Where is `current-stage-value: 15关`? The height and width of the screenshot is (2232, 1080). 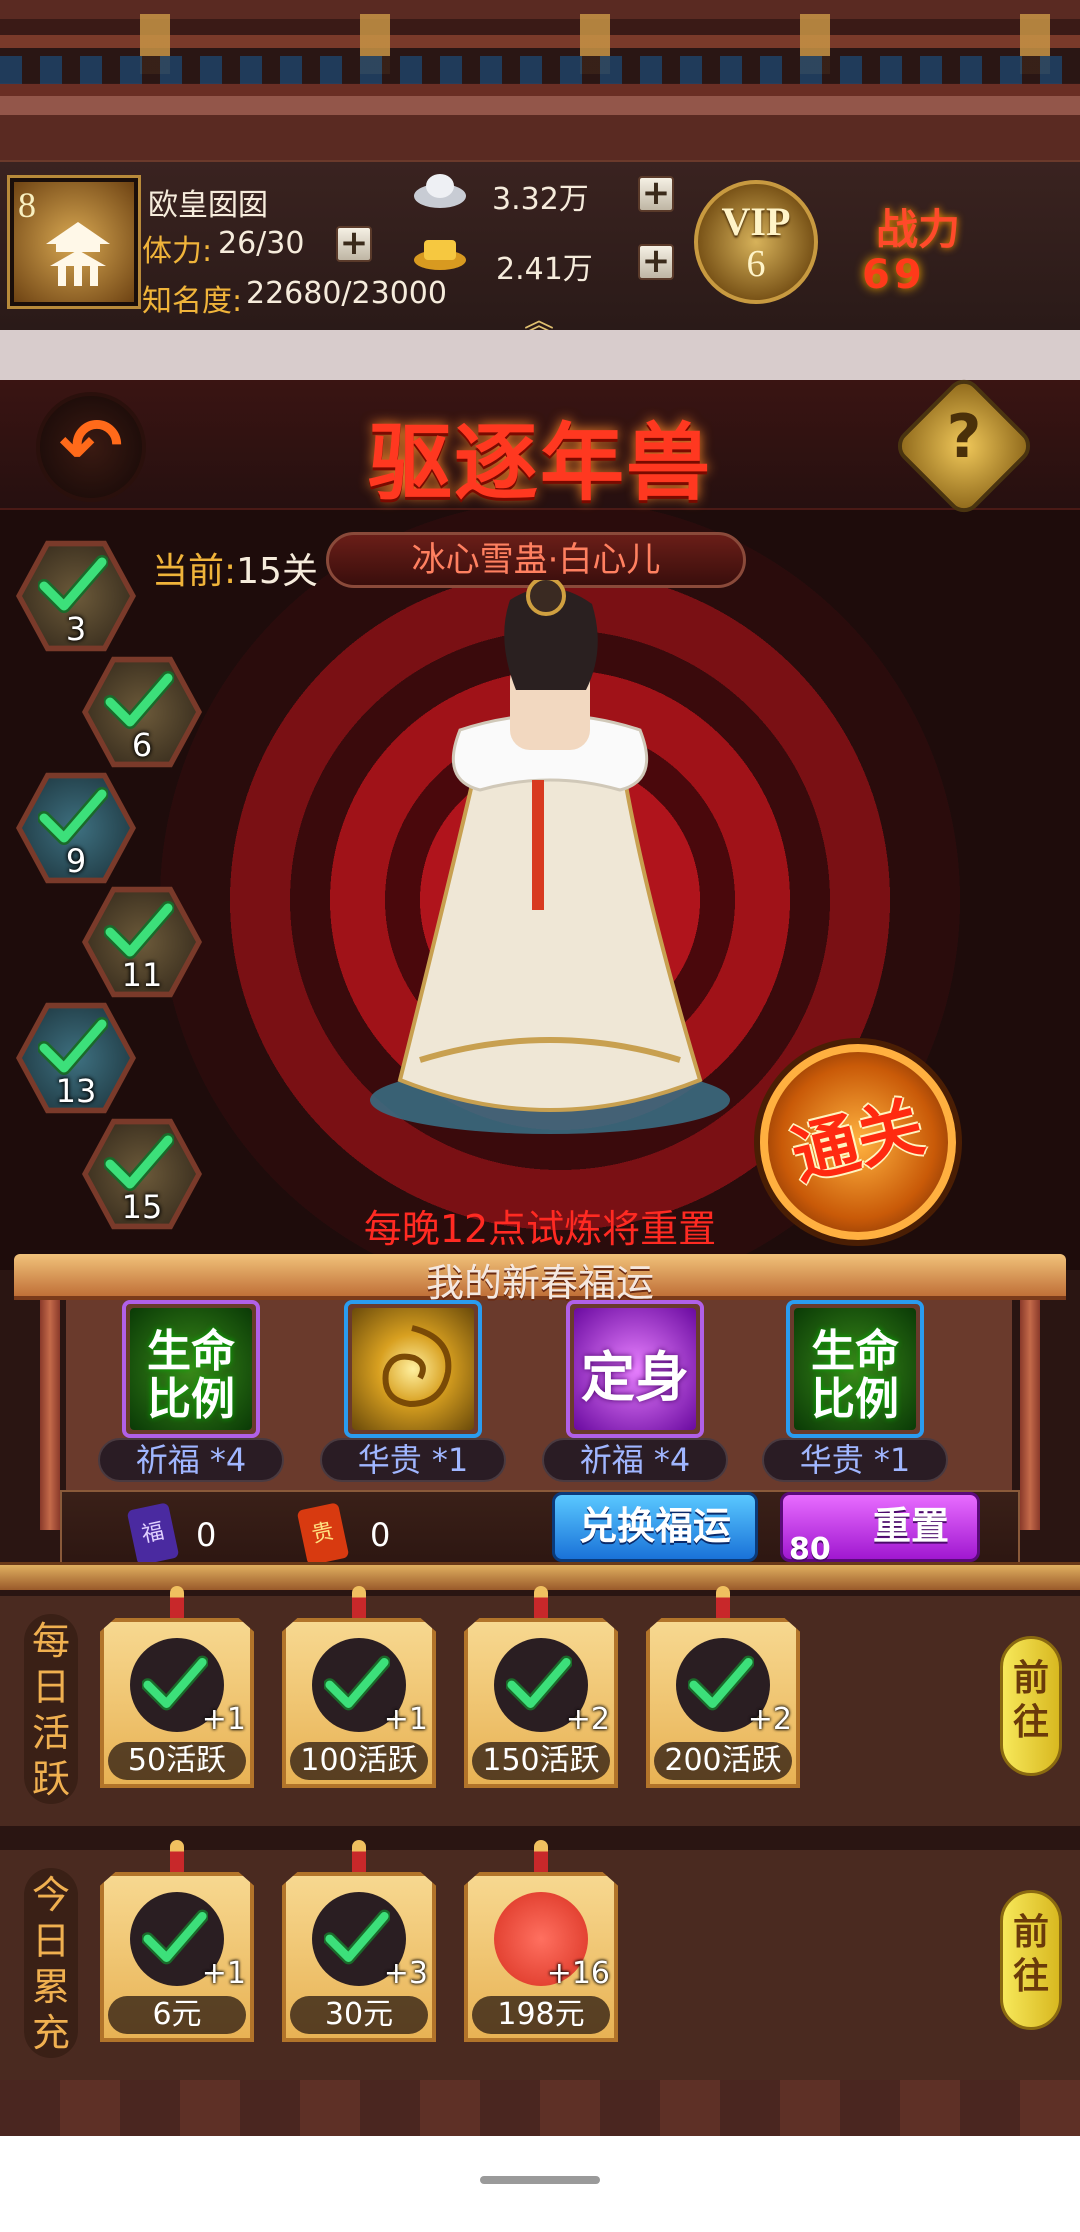 current-stage-value: 15关 is located at coordinates (277, 571).